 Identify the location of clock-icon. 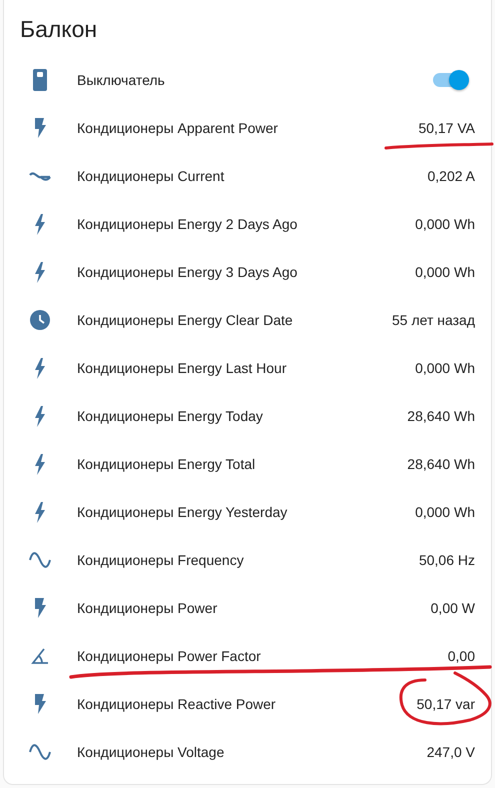
(40, 320).